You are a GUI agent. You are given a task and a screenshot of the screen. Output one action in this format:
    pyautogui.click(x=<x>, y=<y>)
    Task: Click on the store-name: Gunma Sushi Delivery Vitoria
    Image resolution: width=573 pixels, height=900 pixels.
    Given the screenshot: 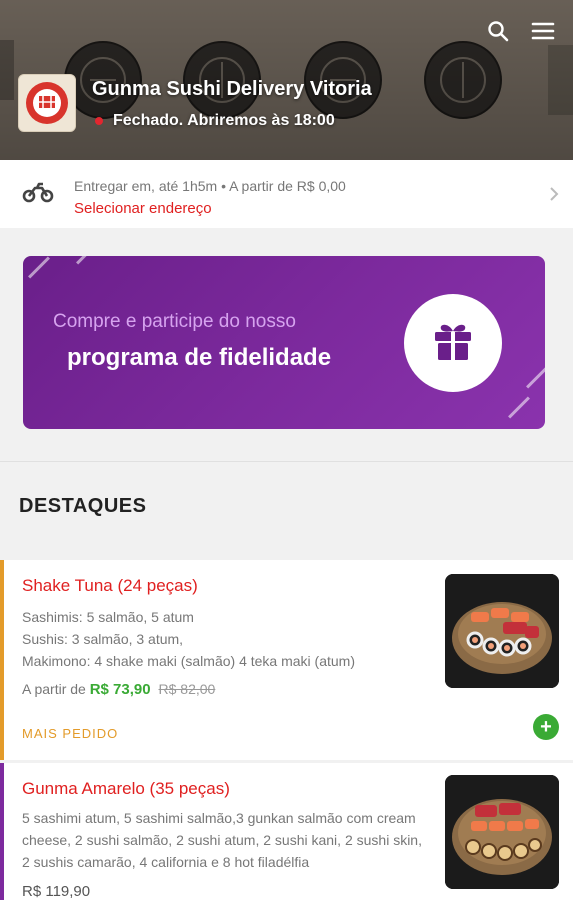 What is the action you would take?
    pyautogui.click(x=232, y=89)
    